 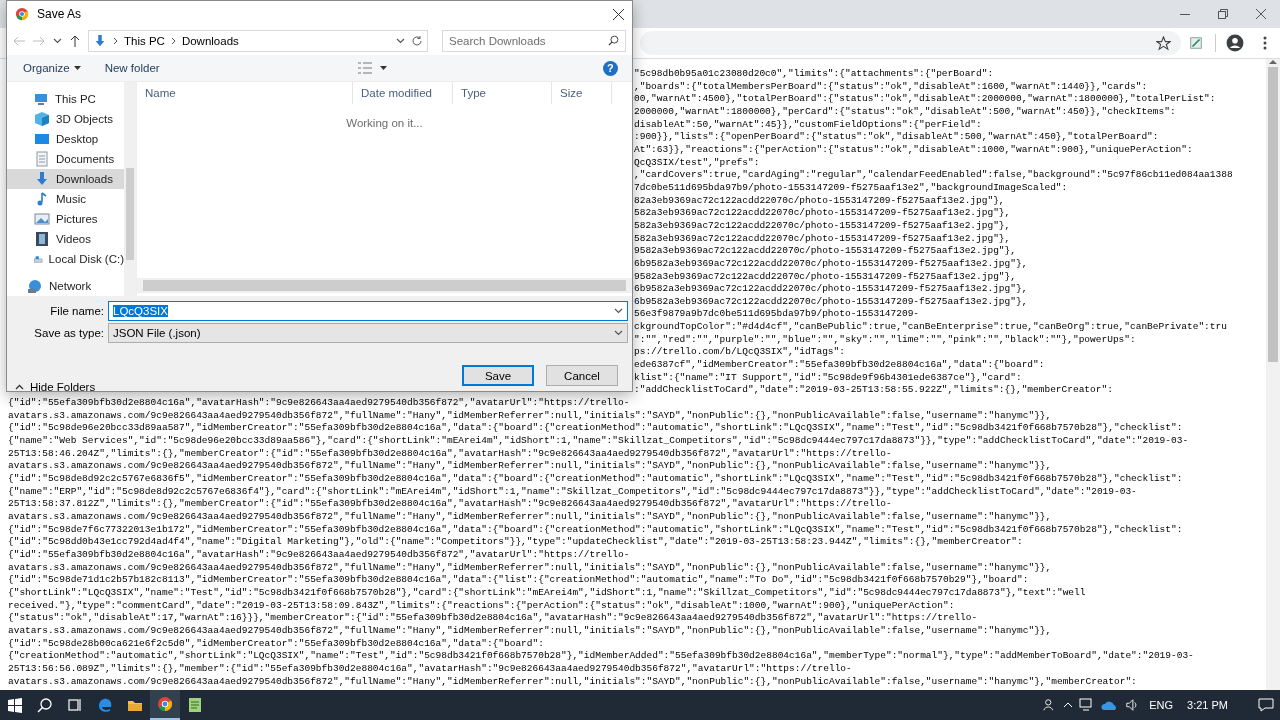 What do you see at coordinates (195, 705) in the screenshot?
I see `notepad-icon` at bounding box center [195, 705].